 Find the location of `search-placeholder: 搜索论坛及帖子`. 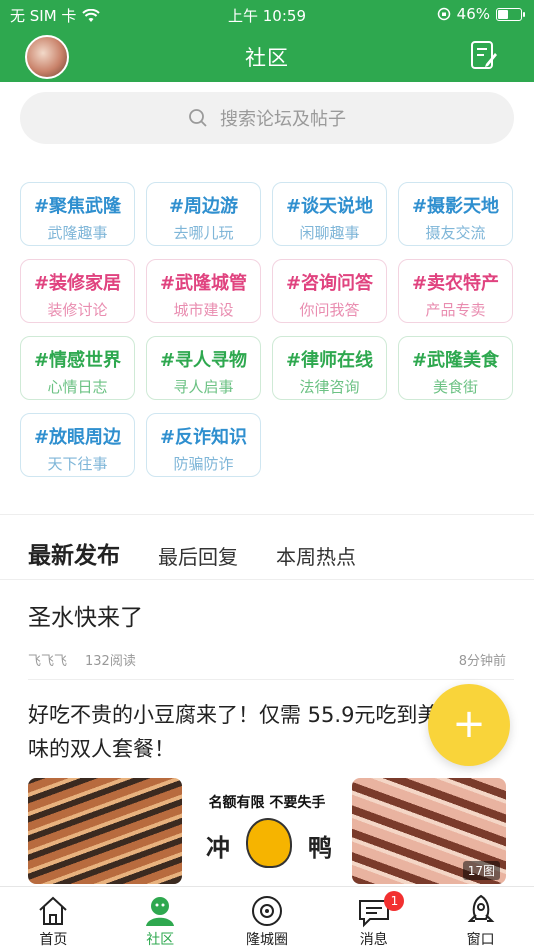

search-placeholder: 搜索论坛及帖子 is located at coordinates (283, 119).